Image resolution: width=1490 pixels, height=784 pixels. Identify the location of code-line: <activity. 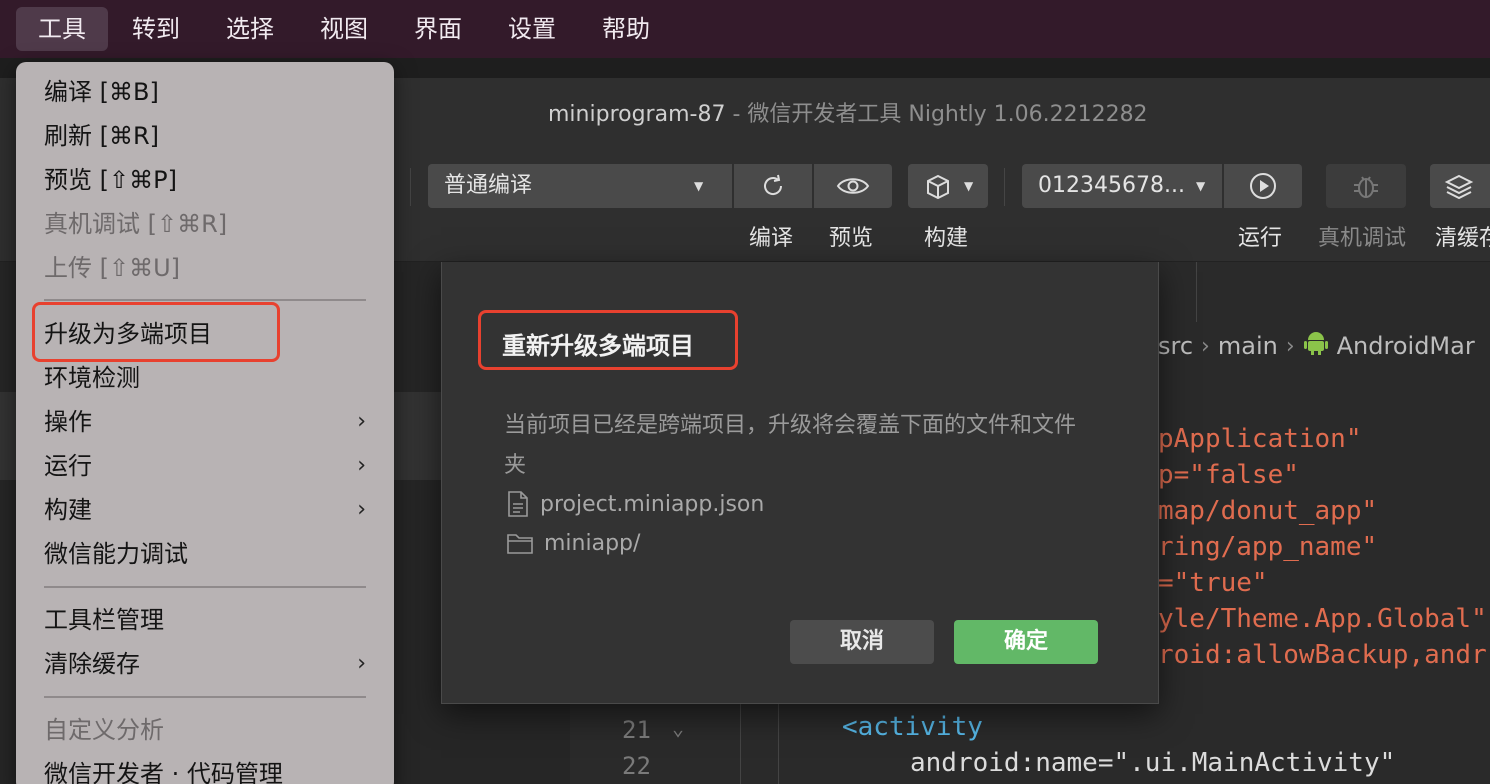
(912, 727).